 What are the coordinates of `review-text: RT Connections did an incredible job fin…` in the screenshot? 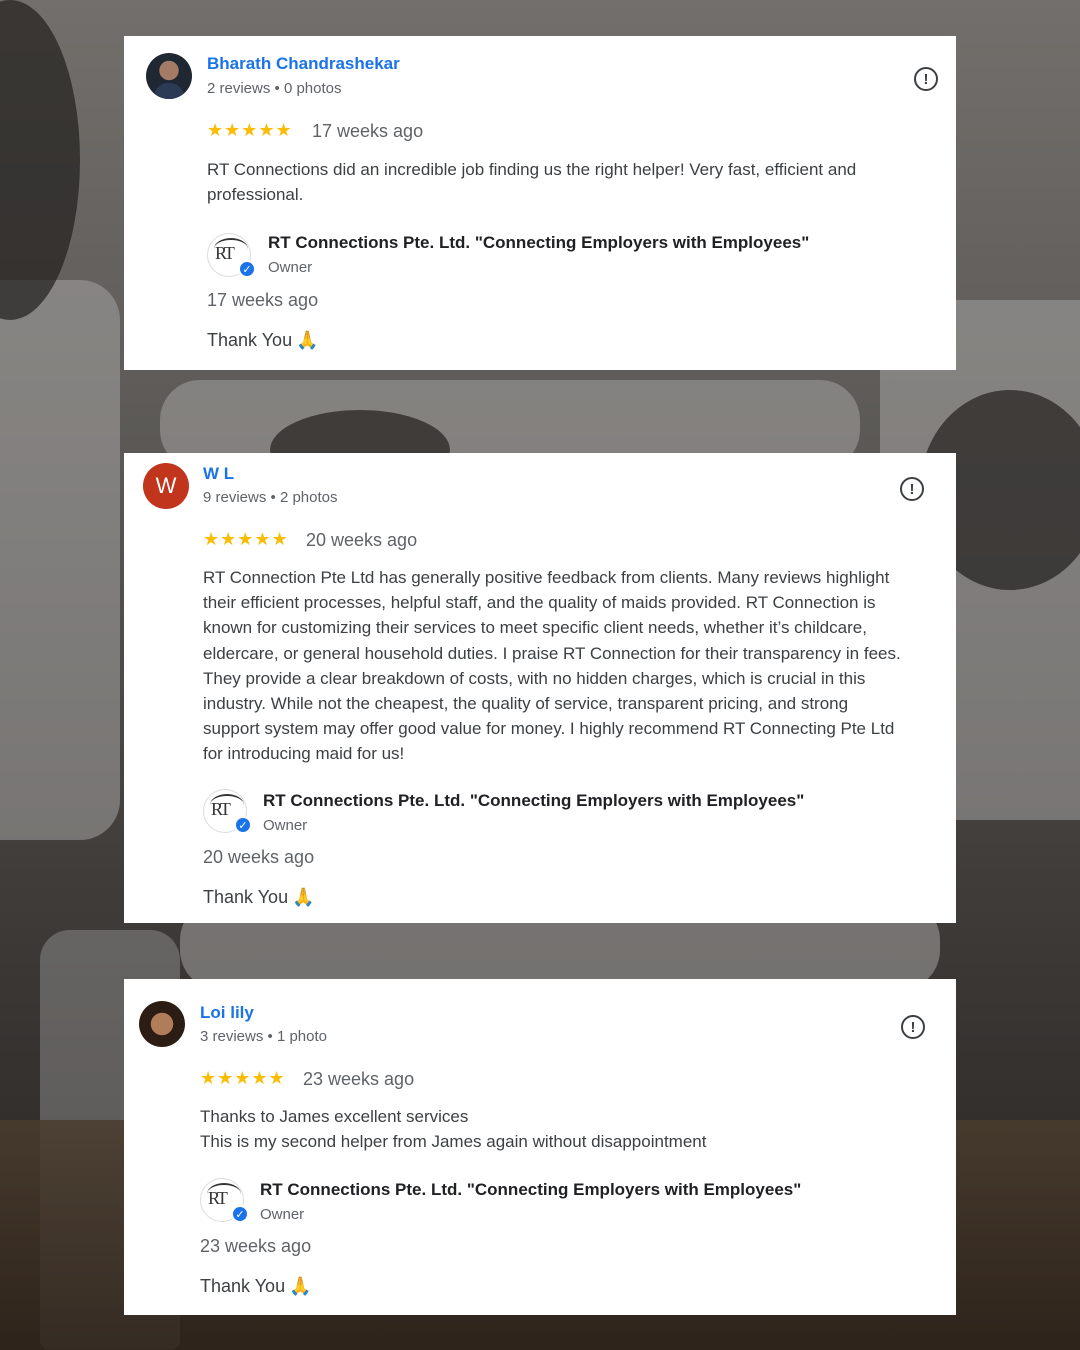 It's located at (532, 182).